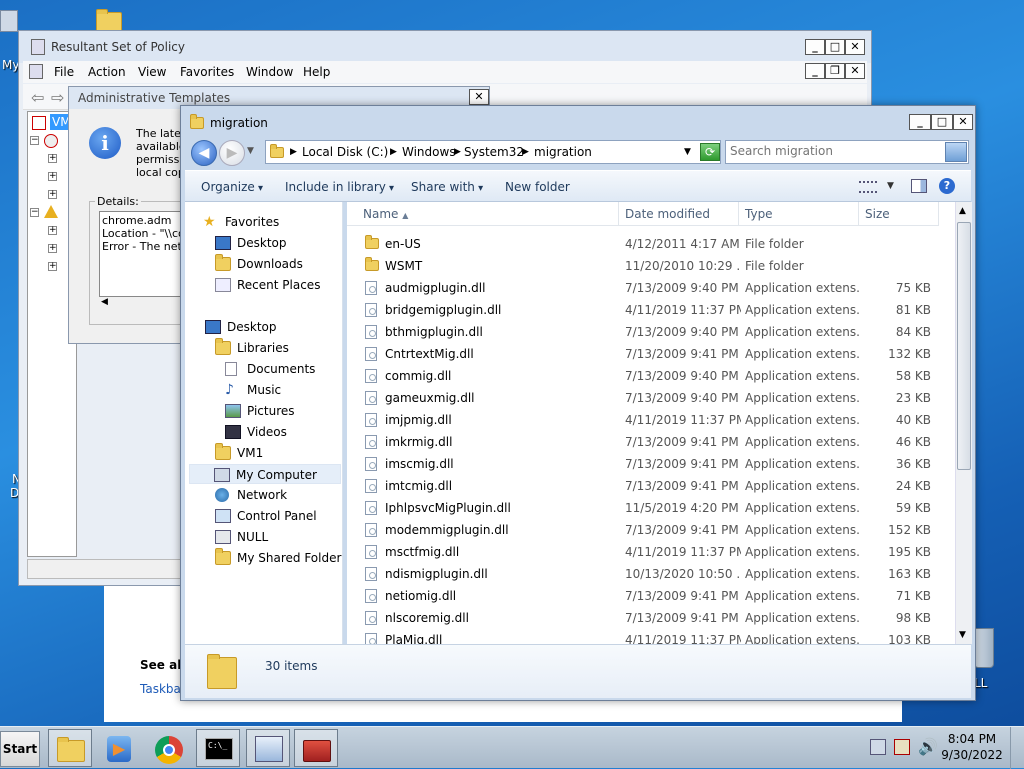 The height and width of the screenshot is (769, 1024). What do you see at coordinates (345, 152) in the screenshot?
I see `breadcrumb-local-disk: Local Disk (C:)` at bounding box center [345, 152].